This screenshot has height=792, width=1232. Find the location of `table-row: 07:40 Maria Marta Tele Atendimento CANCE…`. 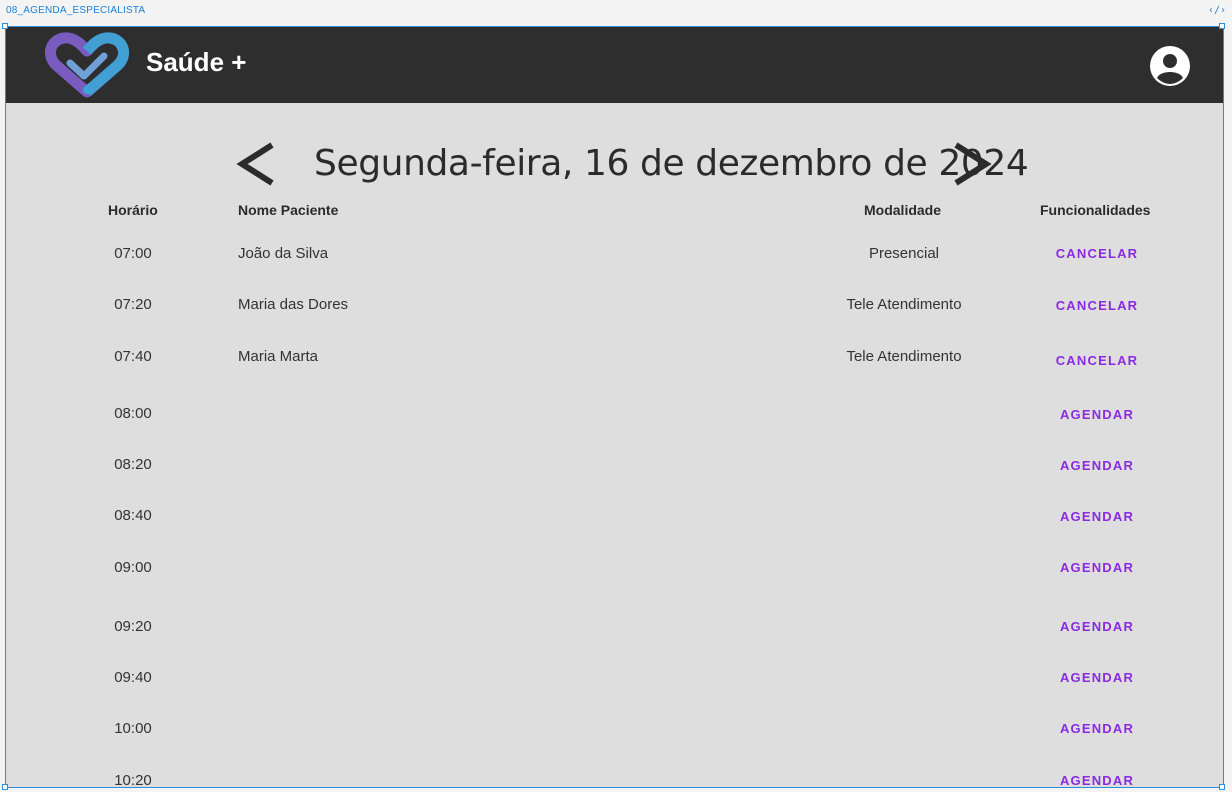

table-row: 07:40 Maria Marta Tele Atendimento CANCE… is located at coordinates (614, 368).